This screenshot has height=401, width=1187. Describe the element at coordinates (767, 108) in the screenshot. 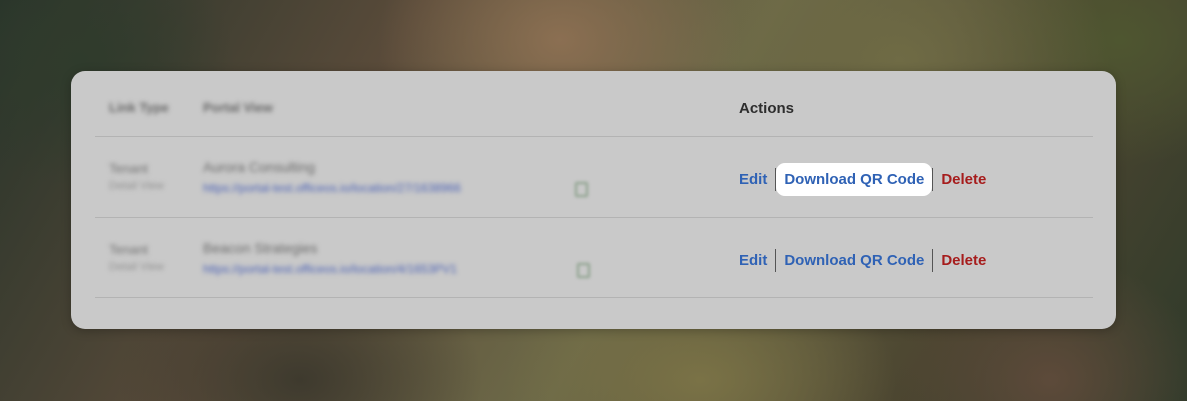

I see `header-actions: Actions` at that location.